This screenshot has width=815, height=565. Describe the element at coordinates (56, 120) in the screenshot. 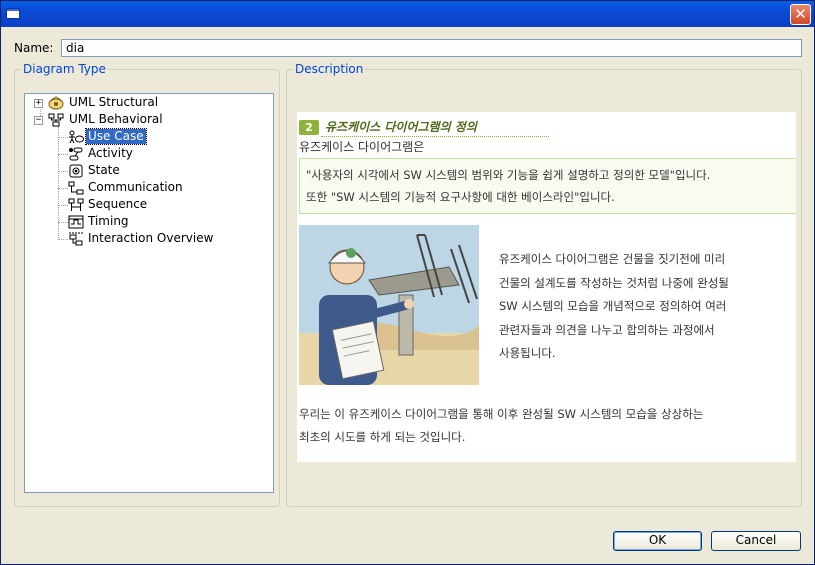

I see `uml-behavioral-icon` at that location.